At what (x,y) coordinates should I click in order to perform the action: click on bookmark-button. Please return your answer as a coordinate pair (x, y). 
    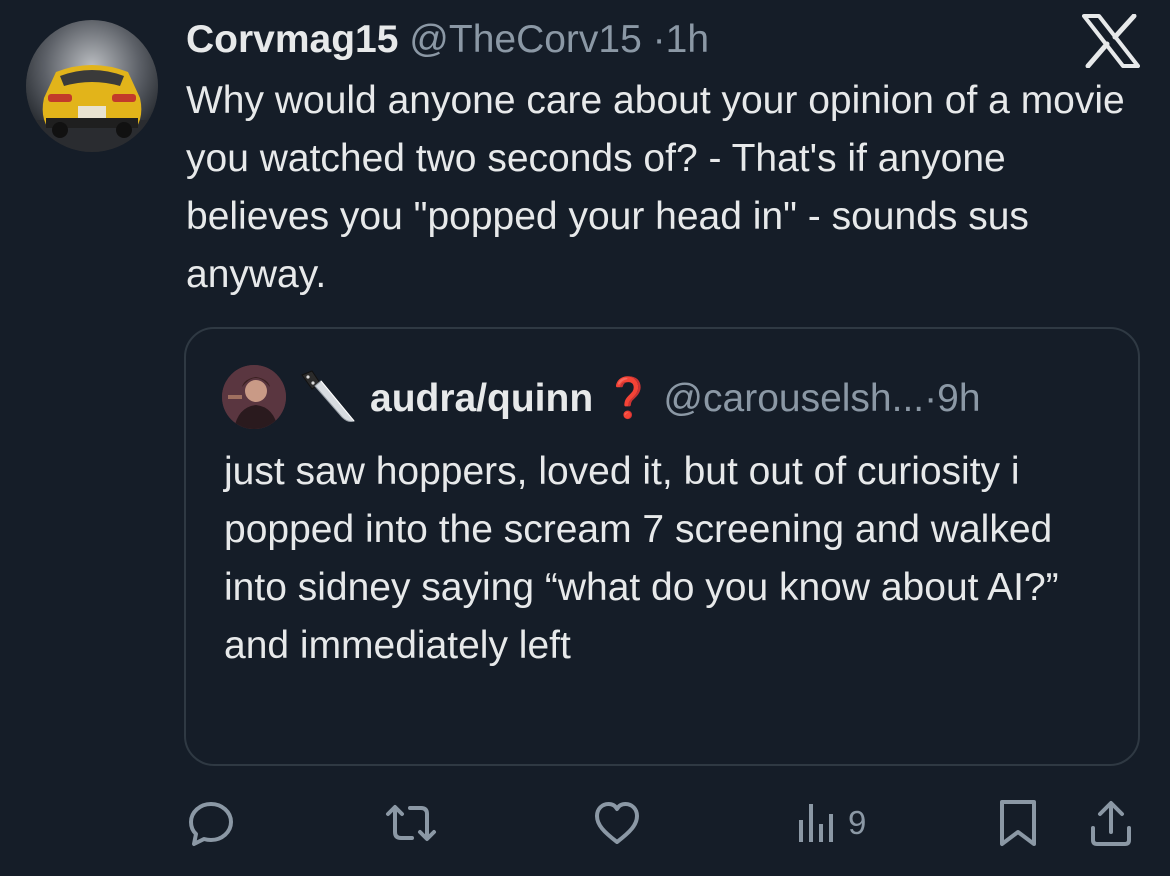
    Looking at the image, I should click on (1018, 823).